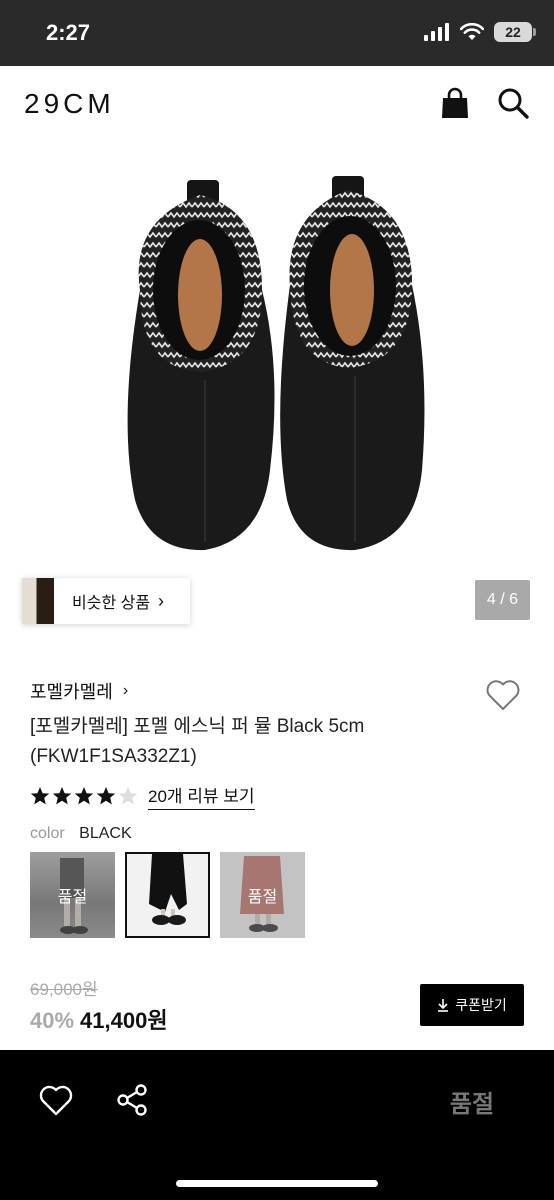 Image resolution: width=554 pixels, height=1200 pixels. Describe the element at coordinates (277, 33) in the screenshot. I see `status-bar: 2:27 22` at that location.